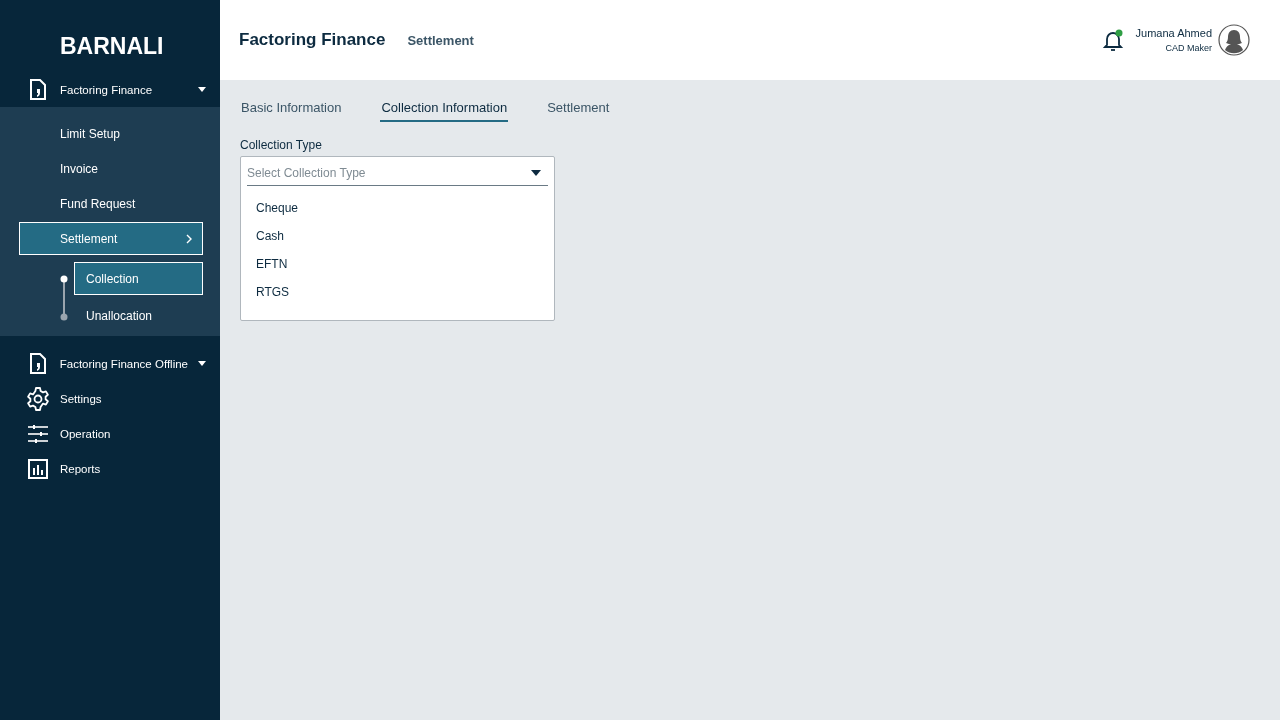  I want to click on sidebar-item: Settings, so click(110, 398).